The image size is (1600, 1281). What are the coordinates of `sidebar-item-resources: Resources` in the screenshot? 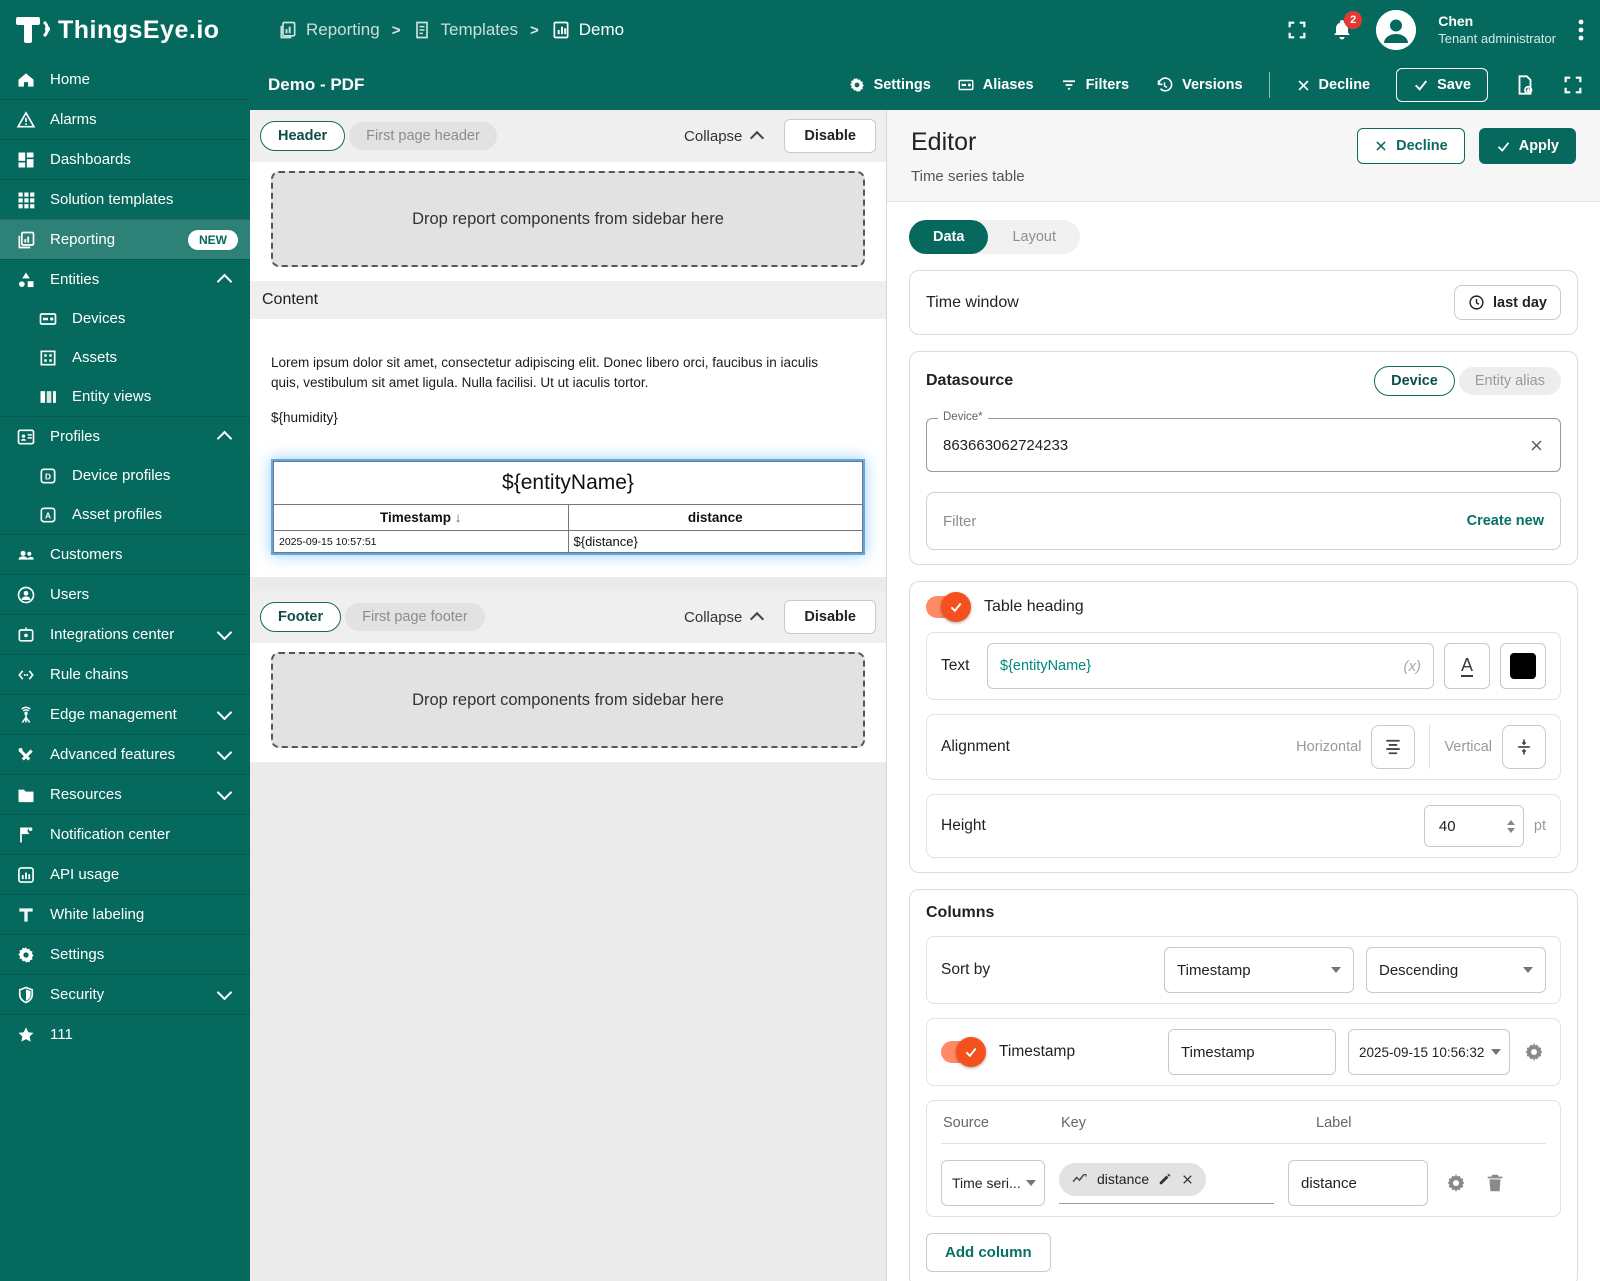 It's located at (125, 794).